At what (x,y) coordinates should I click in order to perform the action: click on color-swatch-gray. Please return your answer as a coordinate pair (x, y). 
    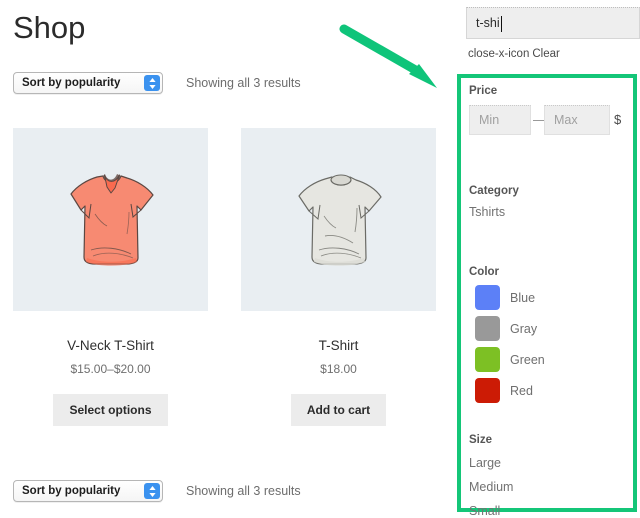
    Looking at the image, I should click on (487, 328).